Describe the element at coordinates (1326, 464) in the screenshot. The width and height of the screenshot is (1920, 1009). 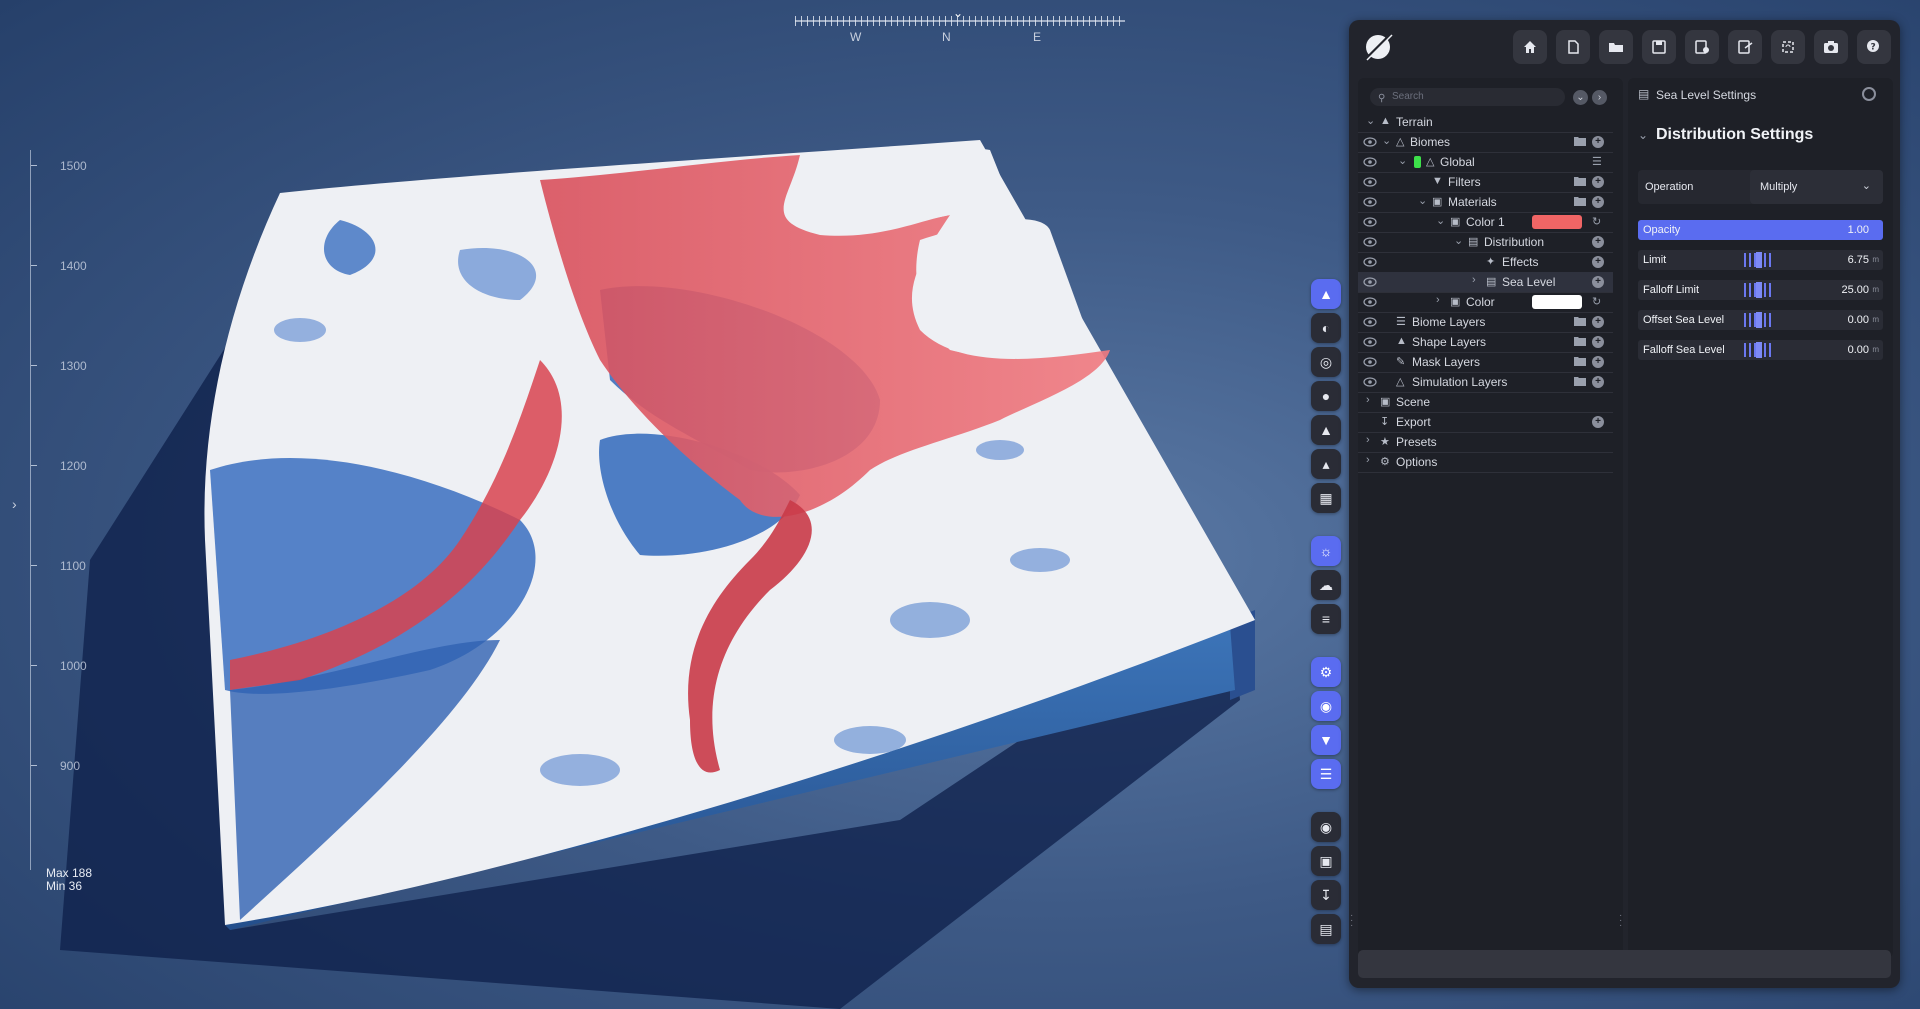
I see `landscape-icon: ▴` at that location.